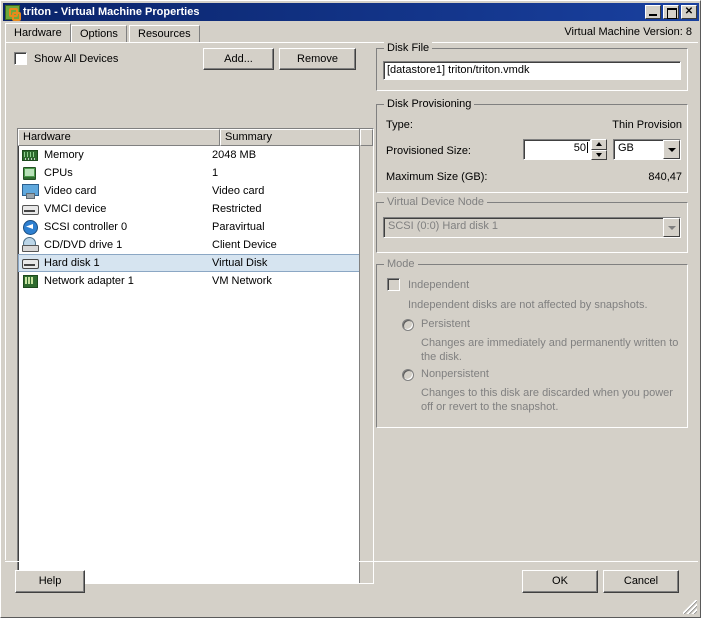 The image size is (701, 618). Describe the element at coordinates (195, 245) in the screenshot. I see `table-row: CD/DVD drive 1 Client Device` at that location.